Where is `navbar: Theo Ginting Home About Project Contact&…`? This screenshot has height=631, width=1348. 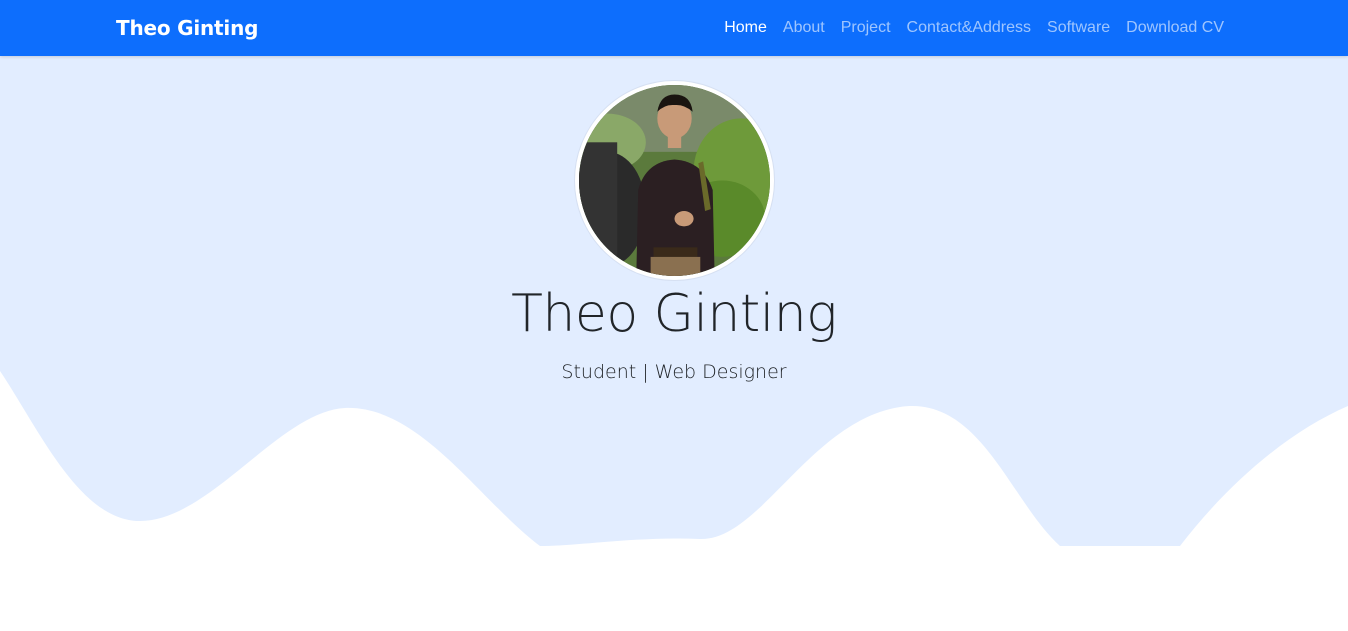
navbar: Theo Ginting Home About Project Contact&… is located at coordinates (674, 28).